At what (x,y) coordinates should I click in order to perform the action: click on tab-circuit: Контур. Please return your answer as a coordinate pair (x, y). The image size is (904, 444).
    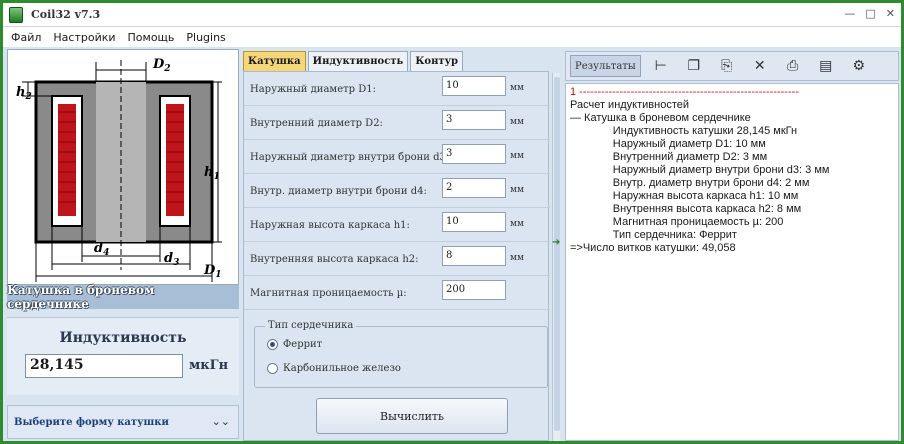
    Looking at the image, I should click on (436, 61).